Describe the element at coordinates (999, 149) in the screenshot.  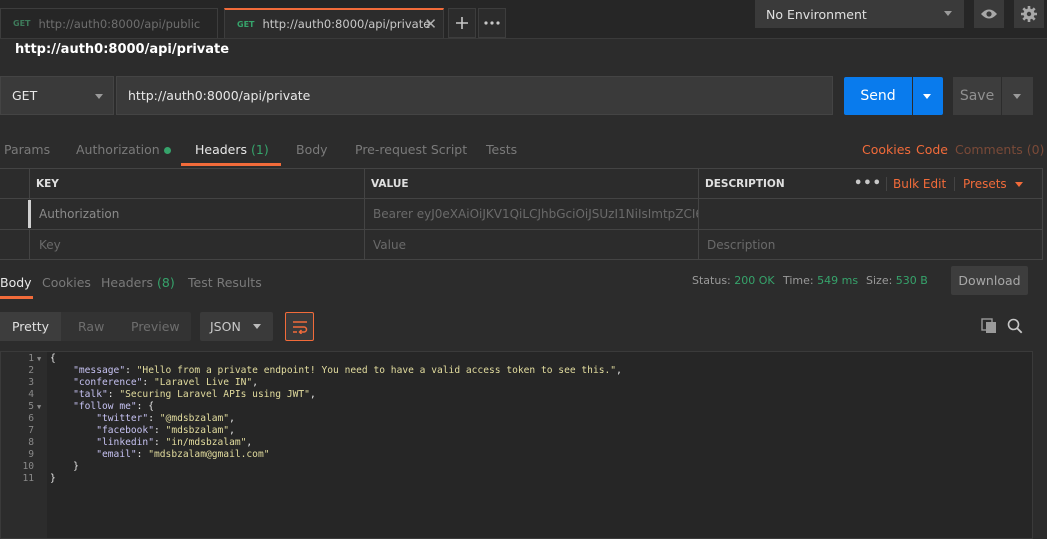
I see `comments-link: Comments (0)` at that location.